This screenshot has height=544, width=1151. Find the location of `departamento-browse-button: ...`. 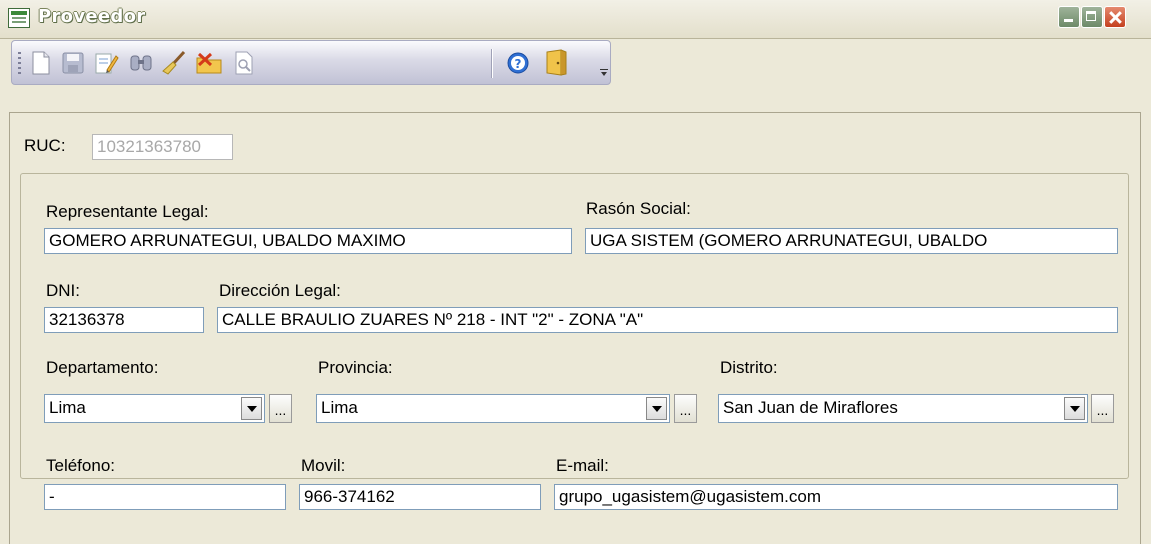

departamento-browse-button: ... is located at coordinates (280, 408).